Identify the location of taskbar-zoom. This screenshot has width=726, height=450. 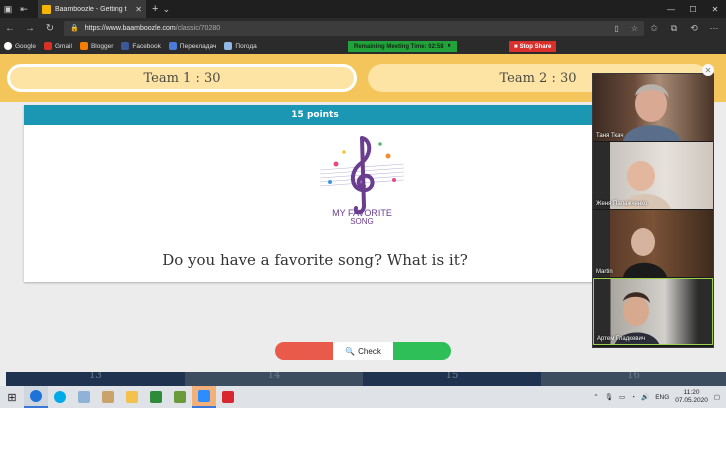
(204, 397).